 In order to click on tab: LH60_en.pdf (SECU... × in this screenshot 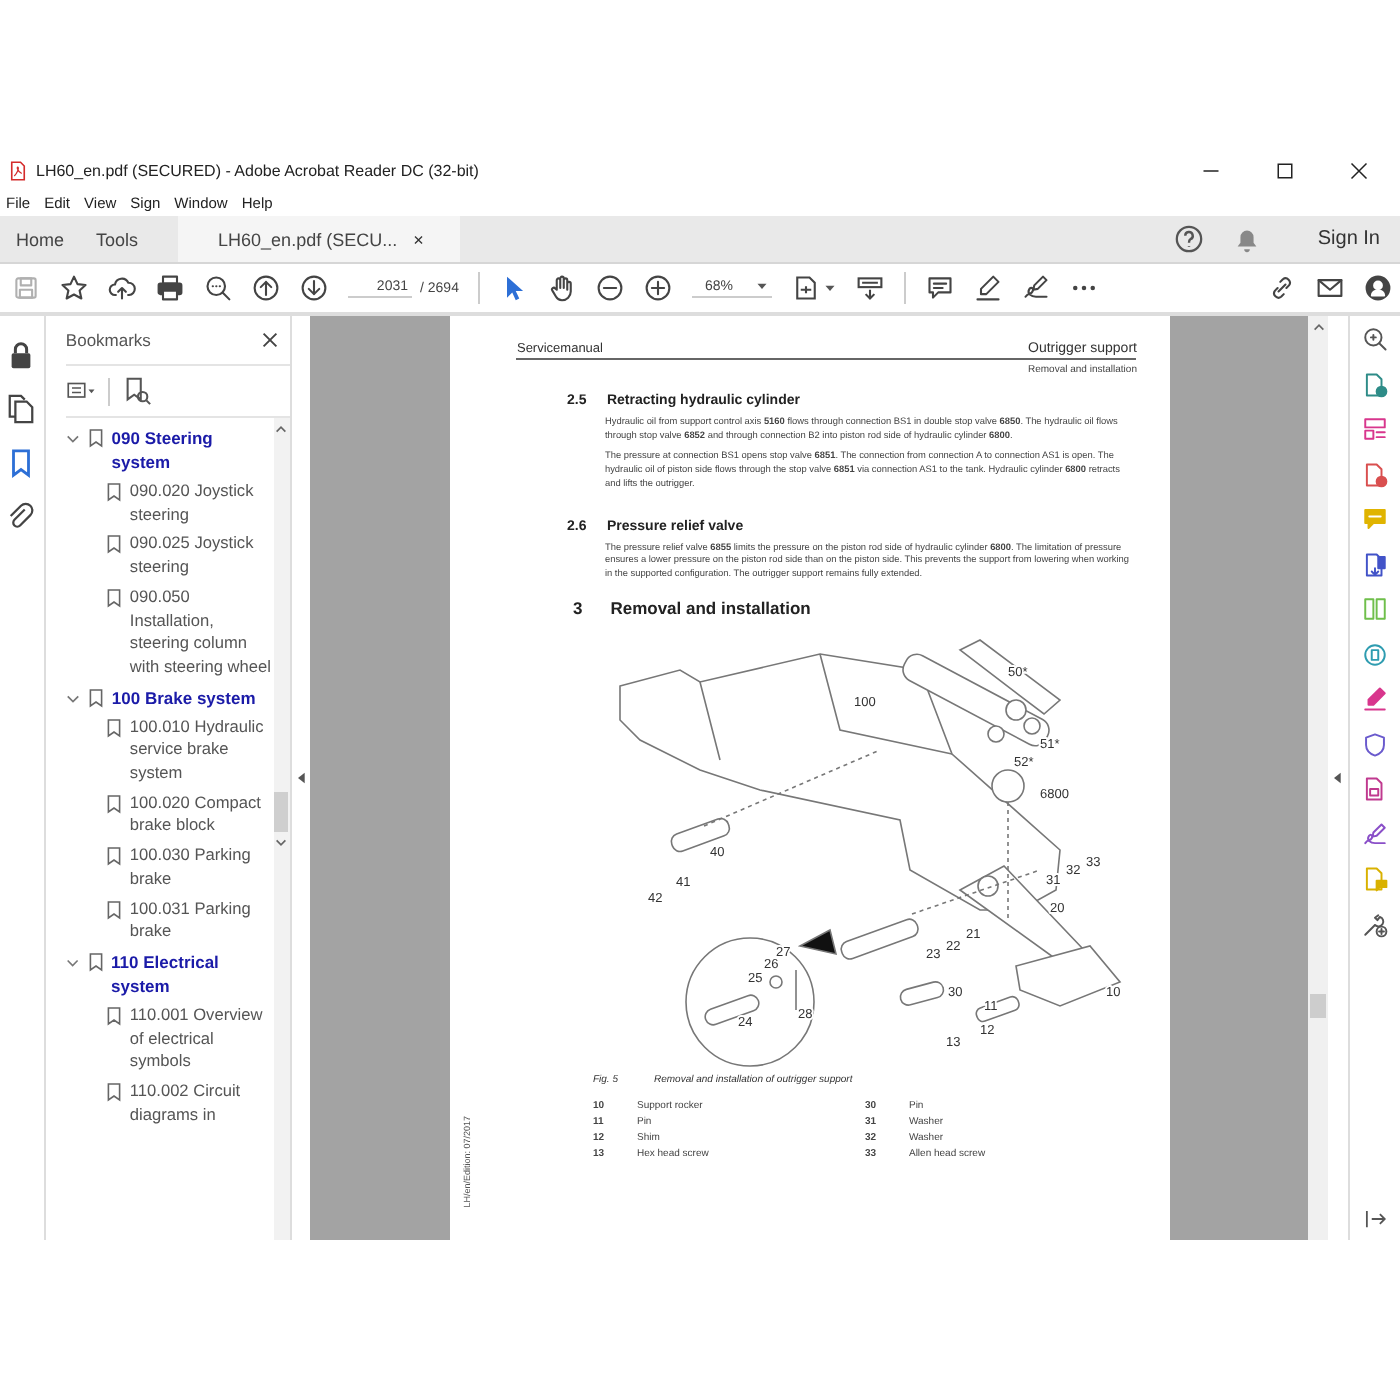, I will do `click(319, 239)`.